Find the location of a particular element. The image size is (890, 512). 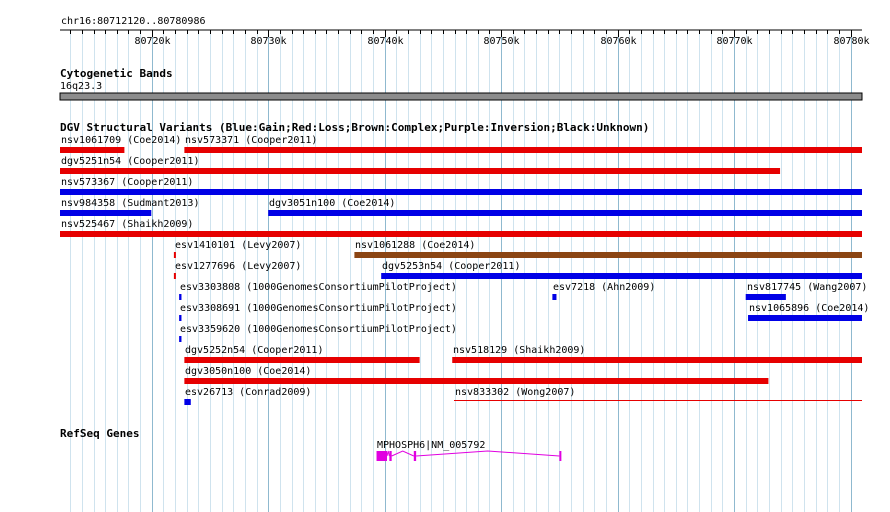

variant-label: nsv518129 (Shaikh2009) is located at coordinates (519, 350).